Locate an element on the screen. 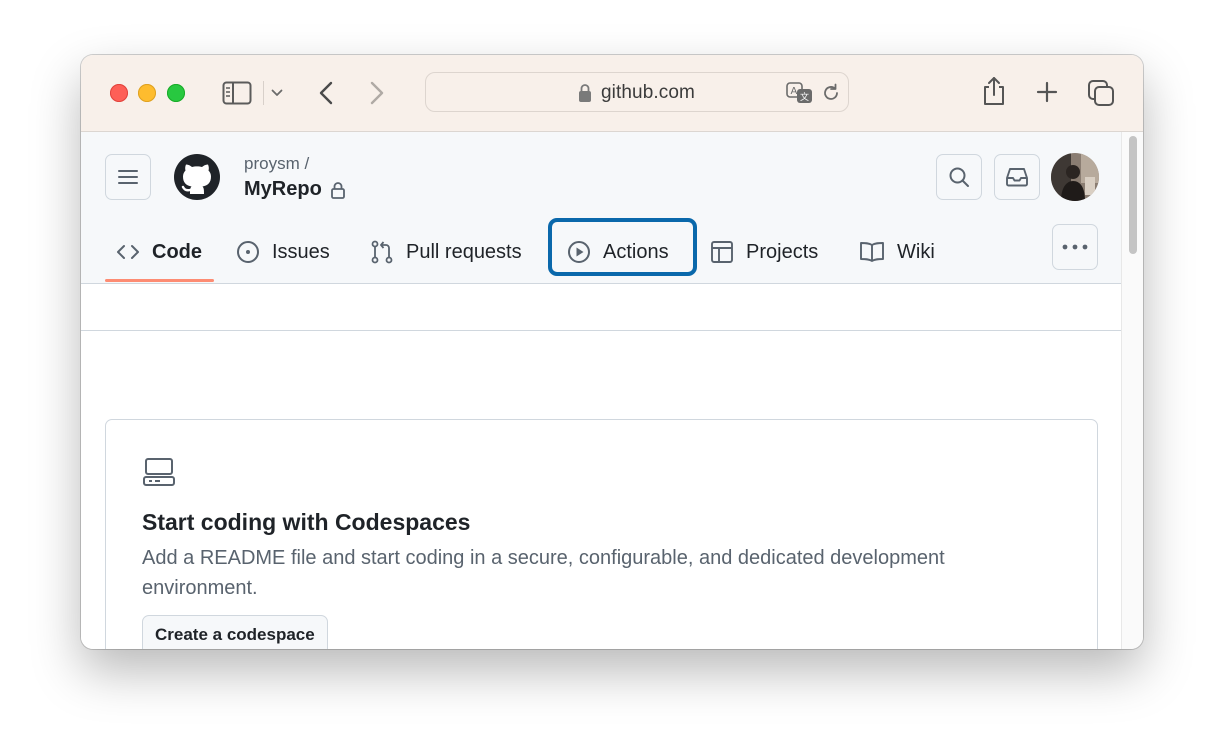  translate-icon: A文 is located at coordinates (800, 93).